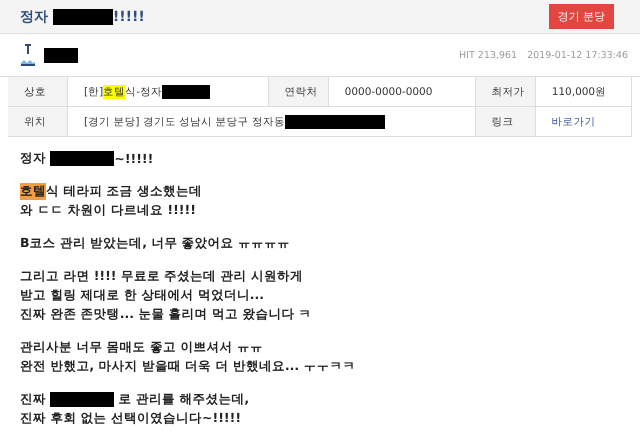 Image resolution: width=640 pixels, height=448 pixels. What do you see at coordinates (94, 91) in the screenshot?
I see `value-text: [한]` at bounding box center [94, 91].